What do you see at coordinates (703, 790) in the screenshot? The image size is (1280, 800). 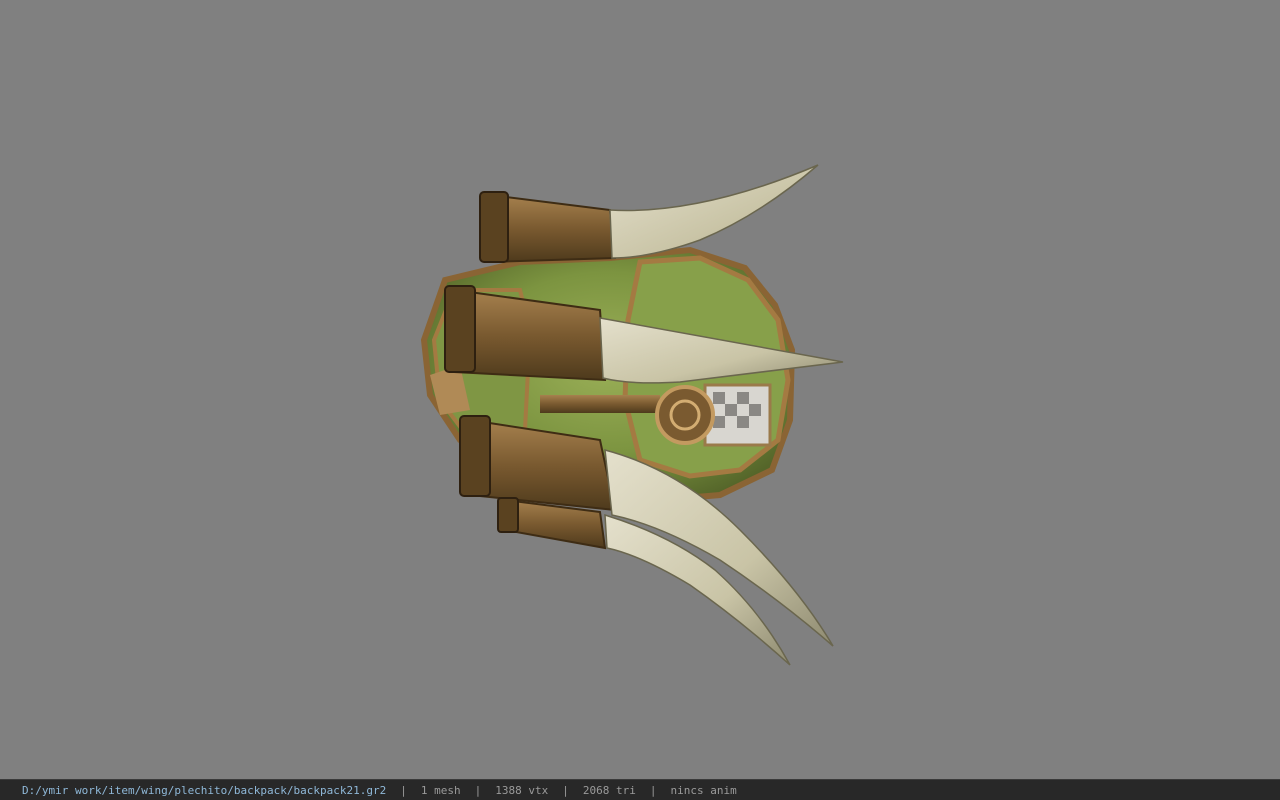 I see `animation-status-label: nincs anim` at bounding box center [703, 790].